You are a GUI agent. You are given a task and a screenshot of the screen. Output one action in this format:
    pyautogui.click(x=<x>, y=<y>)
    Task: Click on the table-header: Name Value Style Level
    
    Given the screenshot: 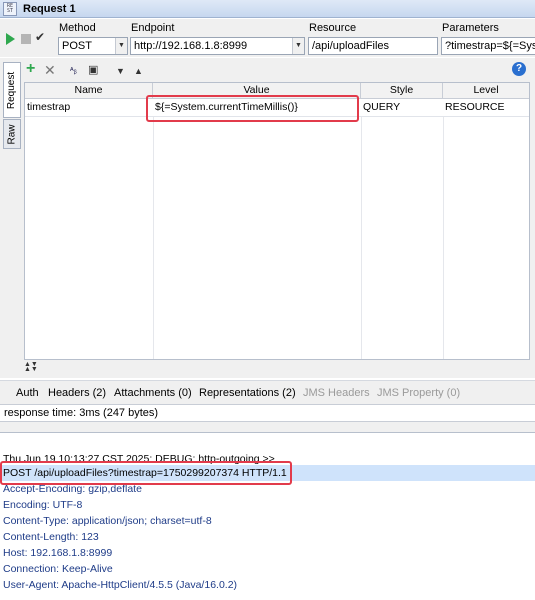 What is the action you would take?
    pyautogui.click(x=277, y=91)
    